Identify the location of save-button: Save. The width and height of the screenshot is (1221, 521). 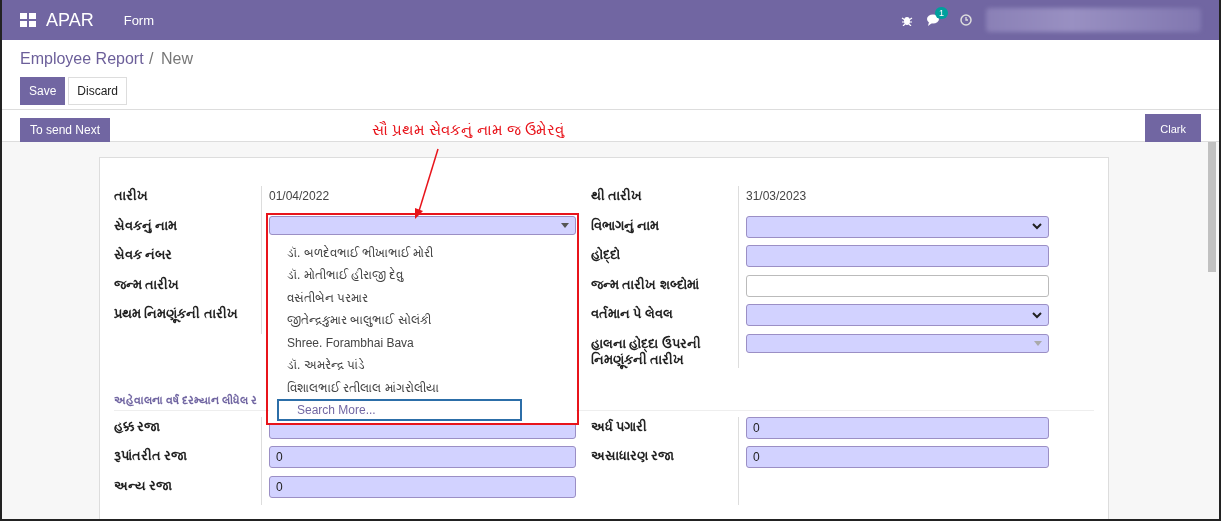
(43, 91).